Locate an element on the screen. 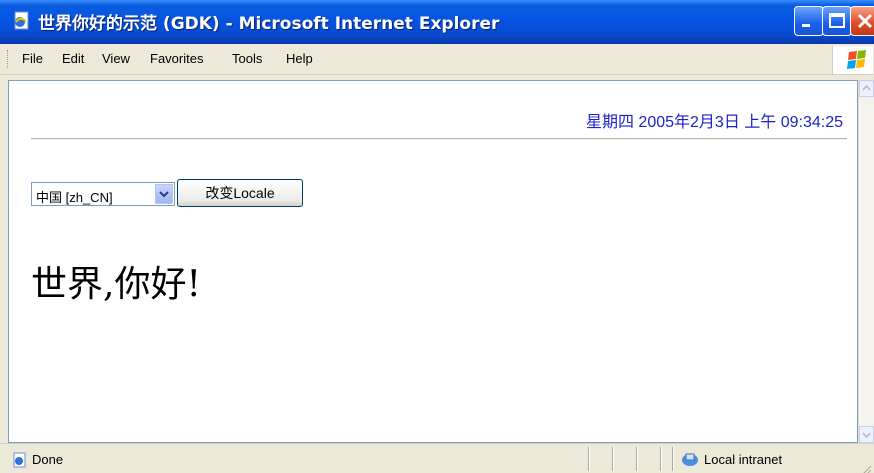  menu-bar: File Edit View Favorites Tools Help is located at coordinates (437, 59).